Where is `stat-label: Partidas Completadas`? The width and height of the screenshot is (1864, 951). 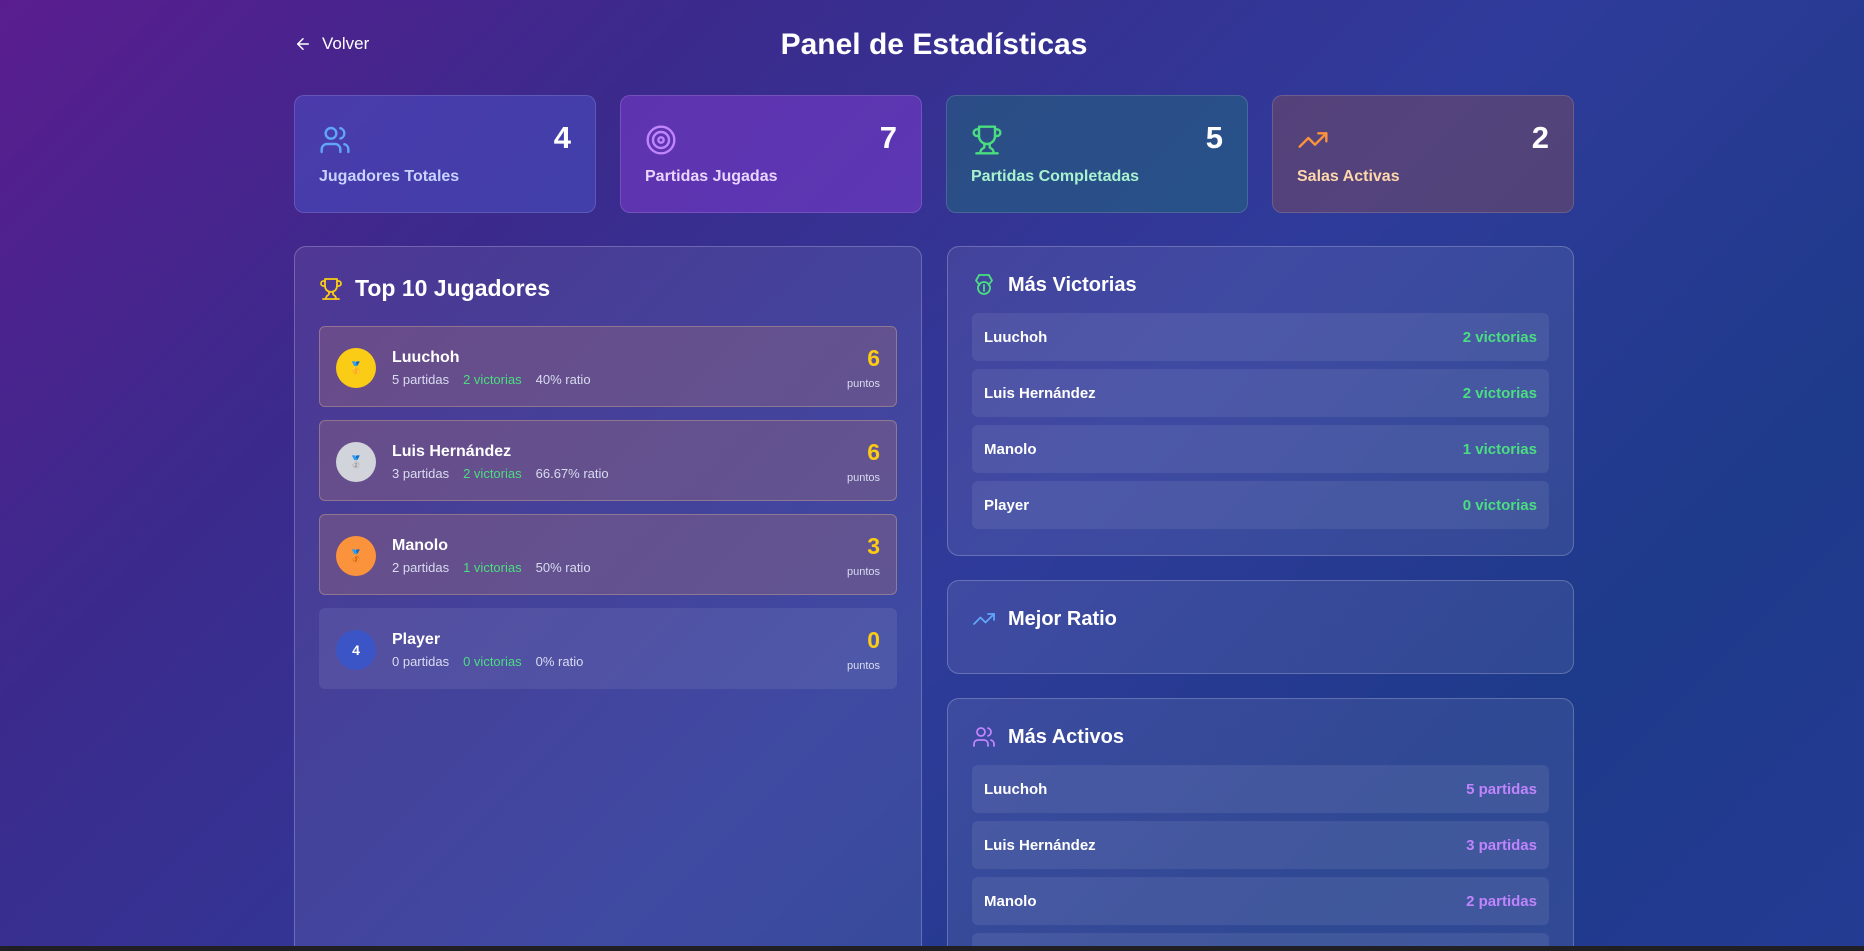
stat-label: Partidas Completadas is located at coordinates (1055, 176).